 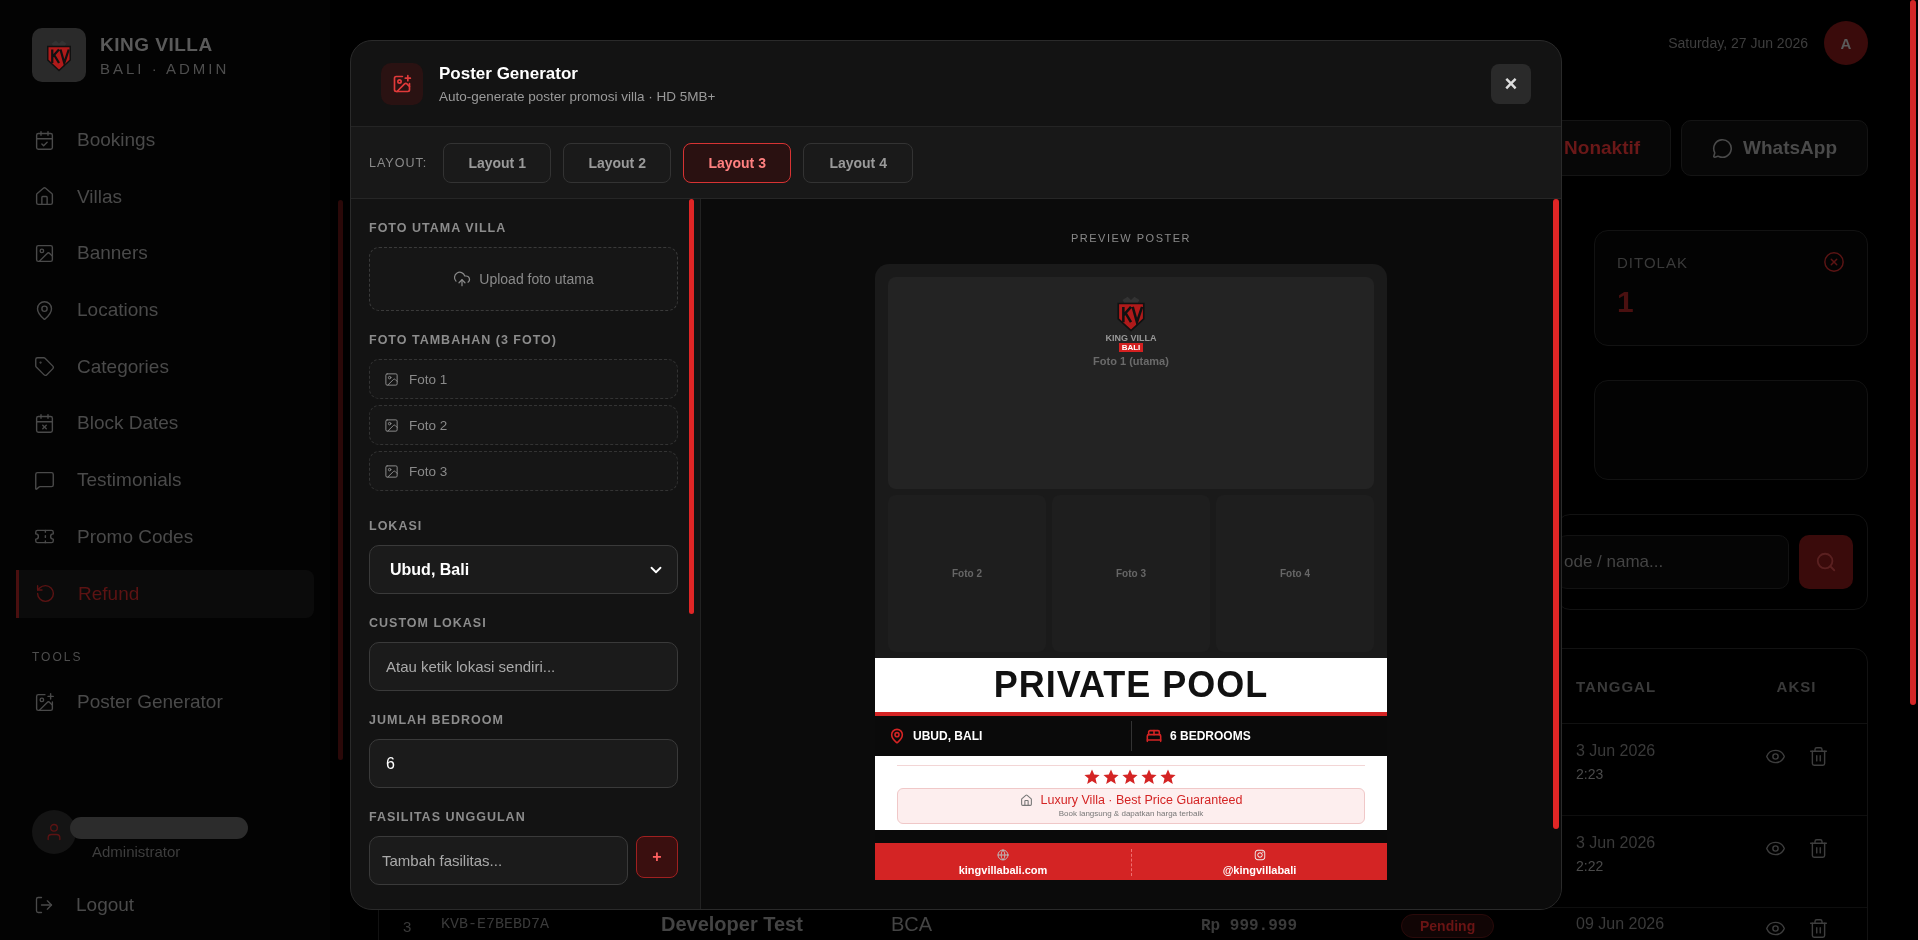 I want to click on field-label: LOKASI, so click(x=396, y=526).